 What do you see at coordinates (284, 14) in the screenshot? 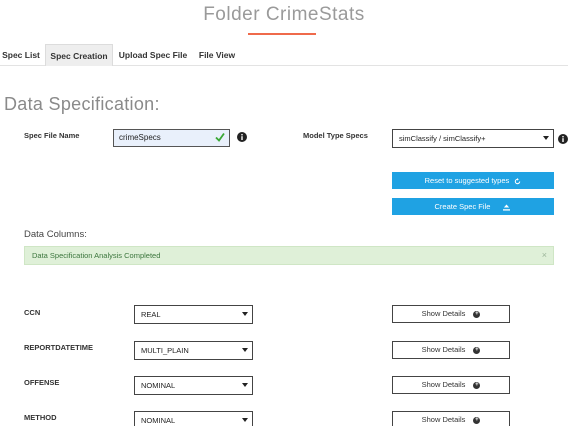
I see `page-title: Folder CrimeStats` at bounding box center [284, 14].